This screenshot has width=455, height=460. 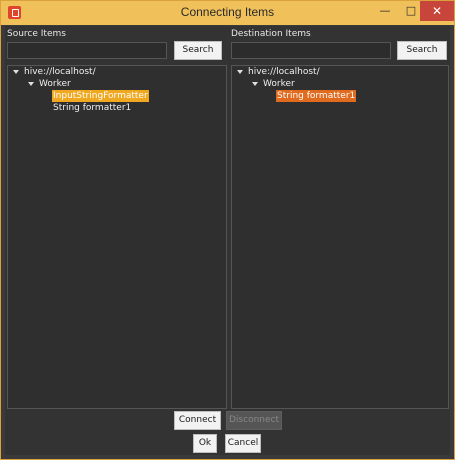 What do you see at coordinates (205, 443) in the screenshot?
I see `ok-button: Ok` at bounding box center [205, 443].